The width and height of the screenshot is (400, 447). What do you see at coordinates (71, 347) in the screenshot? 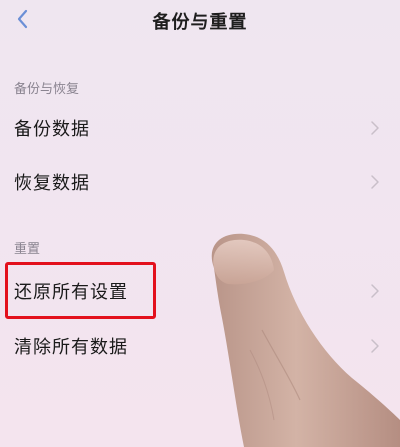
I see `row-label: 清除所有数据` at bounding box center [71, 347].